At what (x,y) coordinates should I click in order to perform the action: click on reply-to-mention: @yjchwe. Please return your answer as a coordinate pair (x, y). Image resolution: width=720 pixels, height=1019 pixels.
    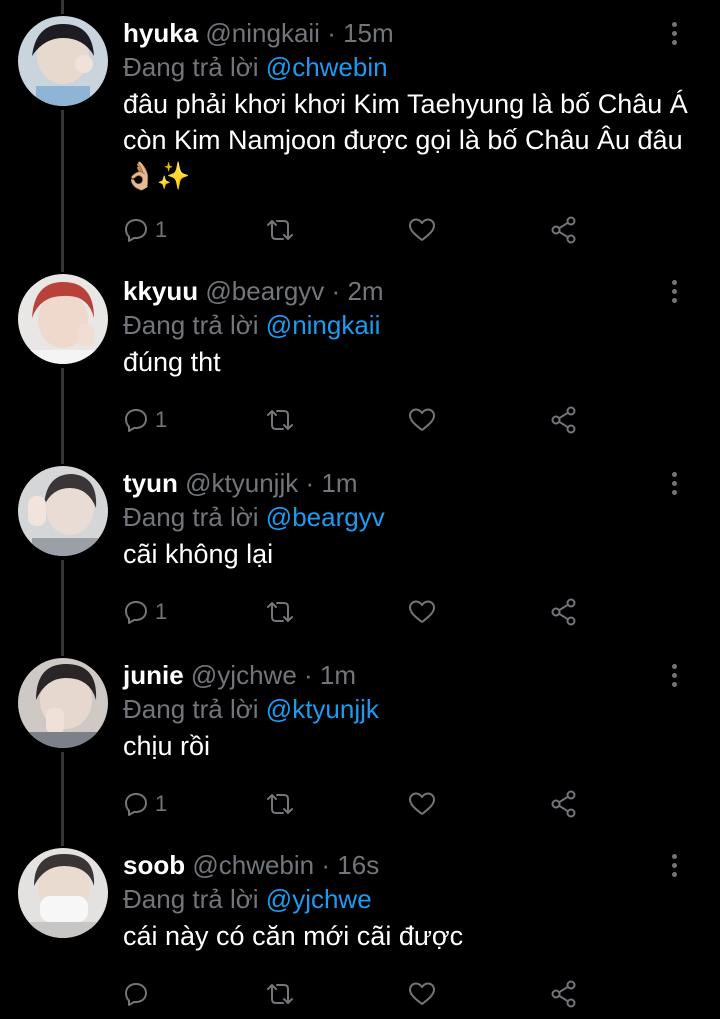
    Looking at the image, I should click on (319, 899).